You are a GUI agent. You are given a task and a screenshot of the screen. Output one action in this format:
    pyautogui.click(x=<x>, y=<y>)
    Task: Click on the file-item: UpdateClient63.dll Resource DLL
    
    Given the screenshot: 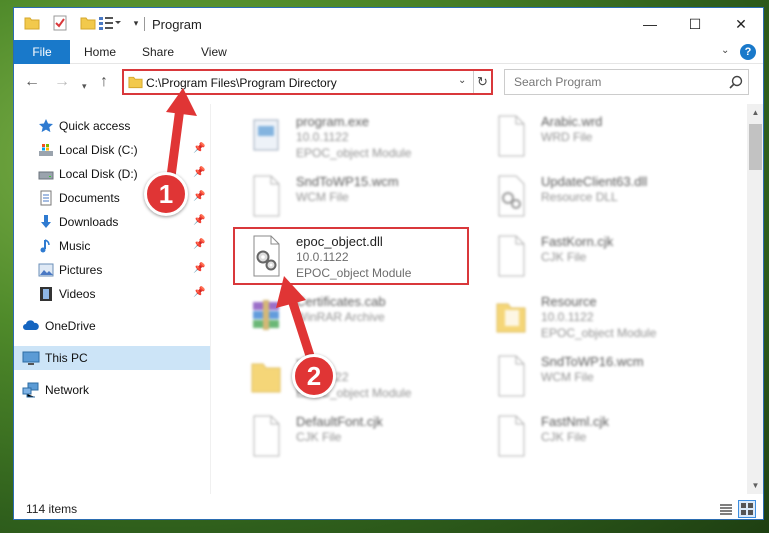 What is the action you would take?
    pyautogui.click(x=605, y=196)
    